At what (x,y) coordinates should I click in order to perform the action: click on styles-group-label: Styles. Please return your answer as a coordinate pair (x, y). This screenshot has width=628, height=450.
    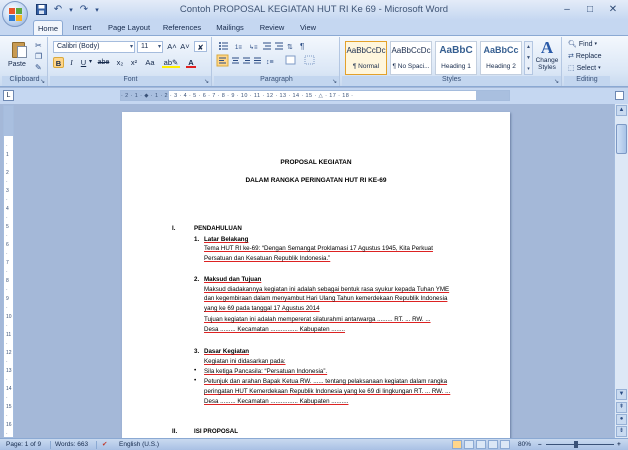
    Looking at the image, I should click on (451, 81).